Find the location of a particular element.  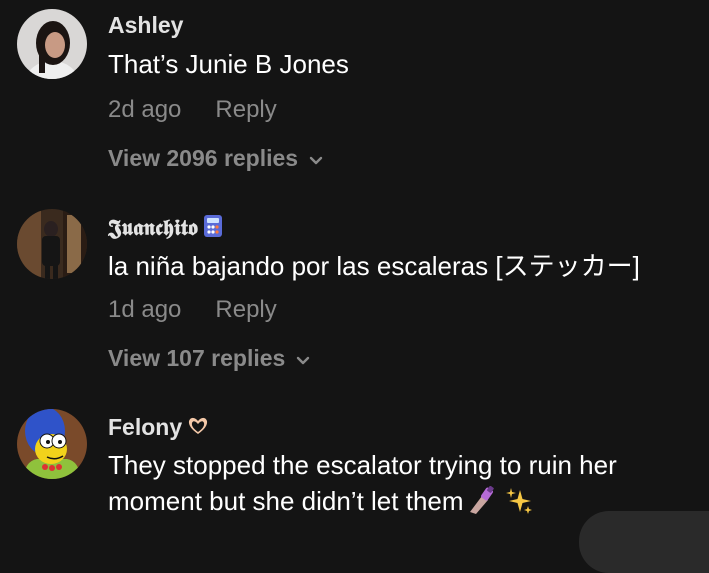

bottom-sheet-edge is located at coordinates (644, 542).